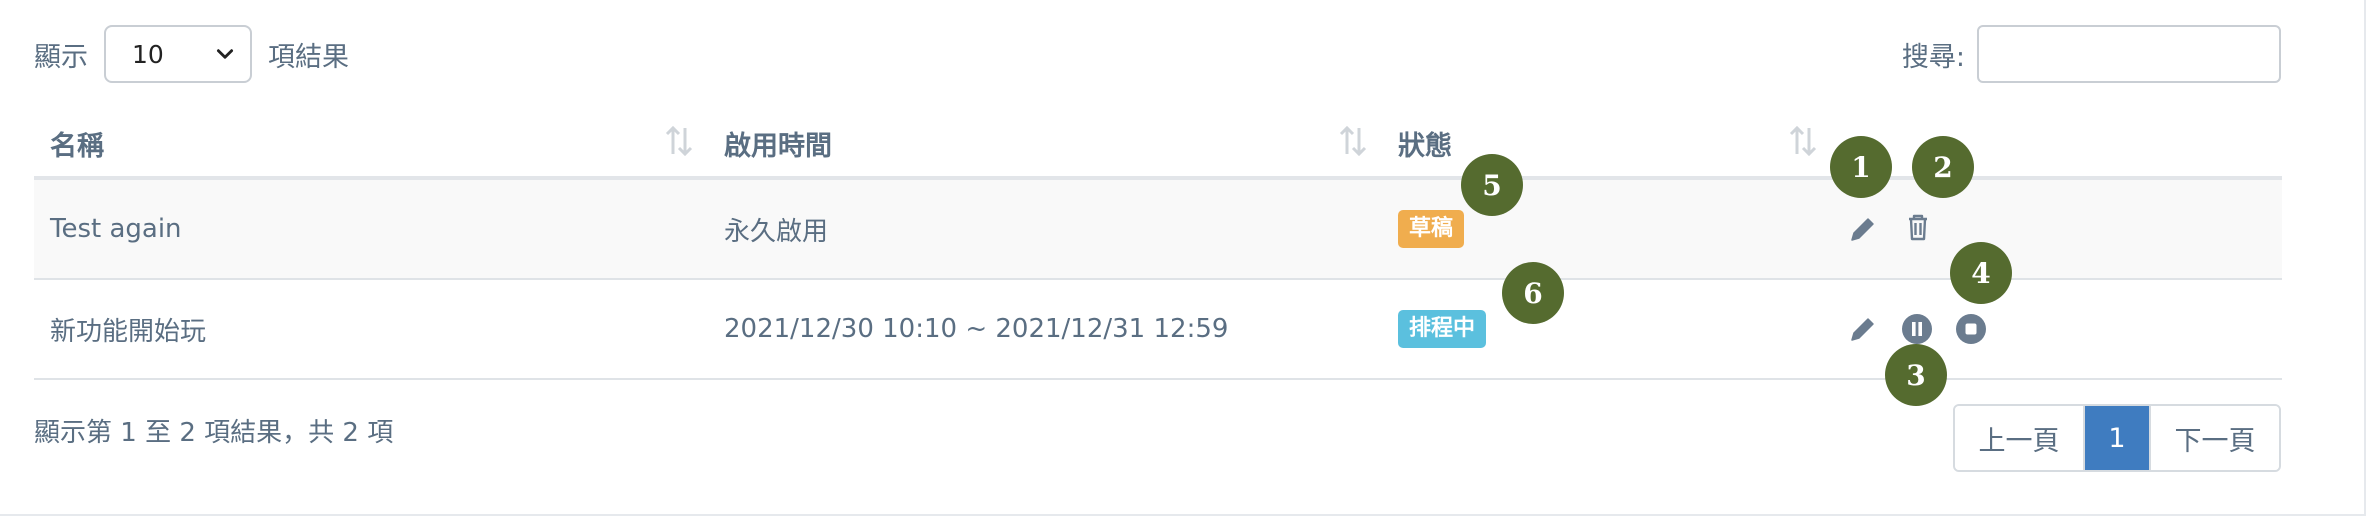  What do you see at coordinates (148, 54) in the screenshot?
I see `page-length-value: 10` at bounding box center [148, 54].